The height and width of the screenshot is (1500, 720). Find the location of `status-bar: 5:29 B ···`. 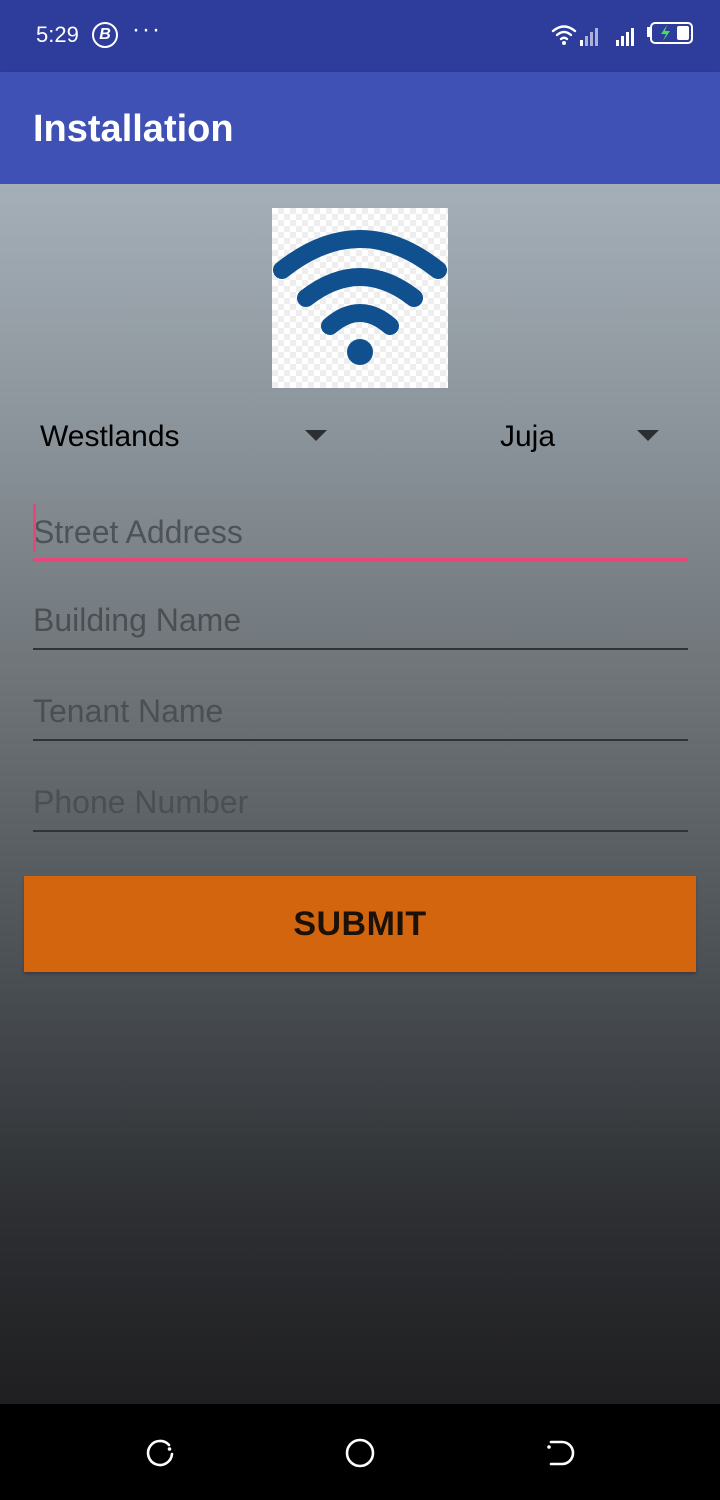

status-bar: 5:29 B ··· is located at coordinates (360, 36).